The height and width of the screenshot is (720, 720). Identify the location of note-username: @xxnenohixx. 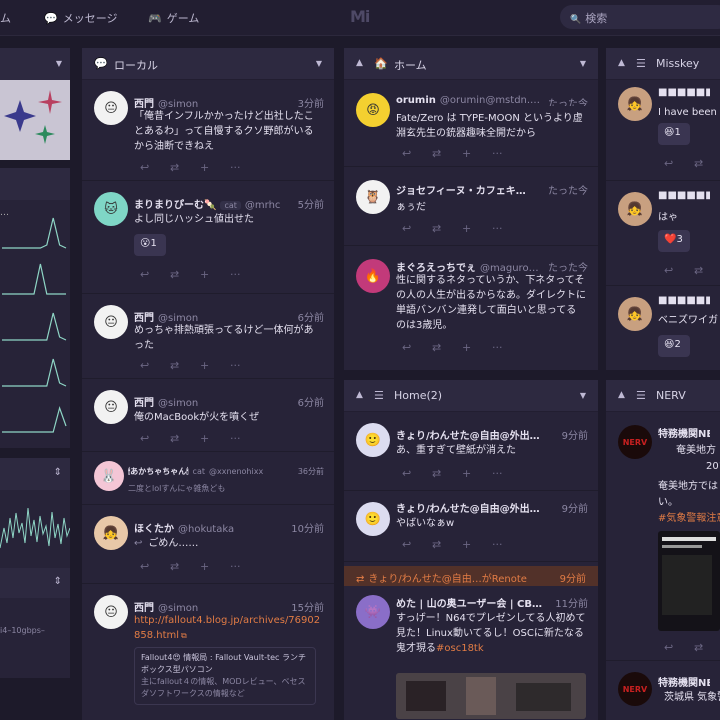
(236, 471).